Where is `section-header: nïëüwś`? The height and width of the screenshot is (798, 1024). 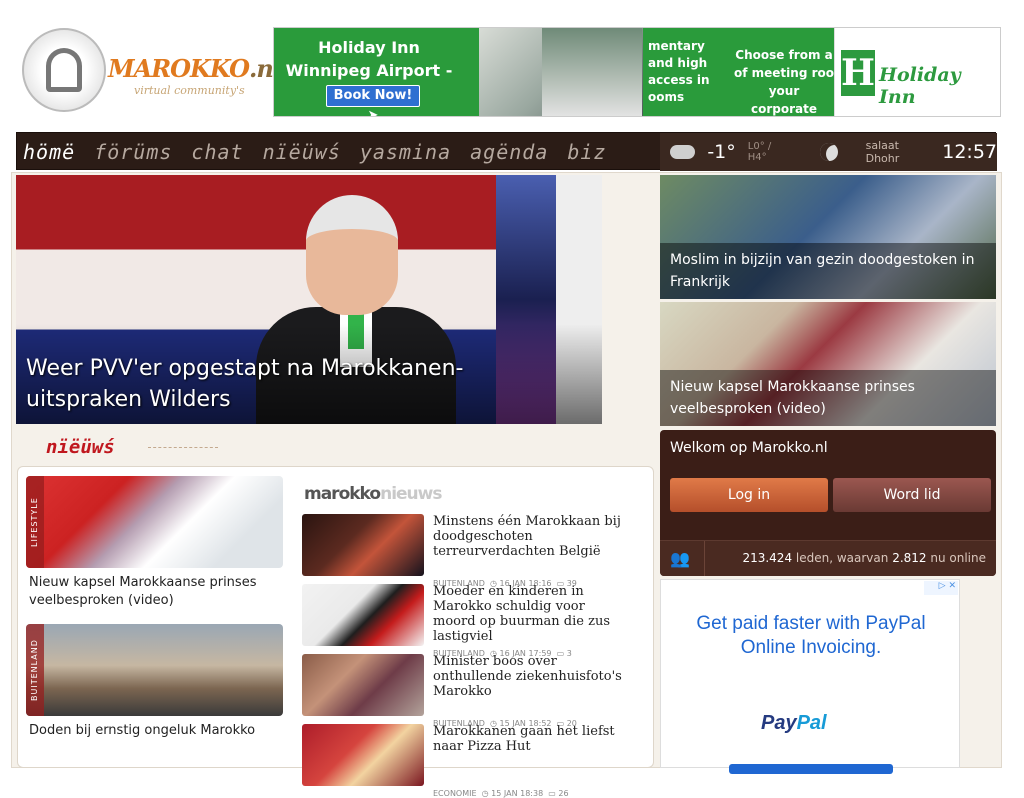
section-header: nïëüwś is located at coordinates (118, 448).